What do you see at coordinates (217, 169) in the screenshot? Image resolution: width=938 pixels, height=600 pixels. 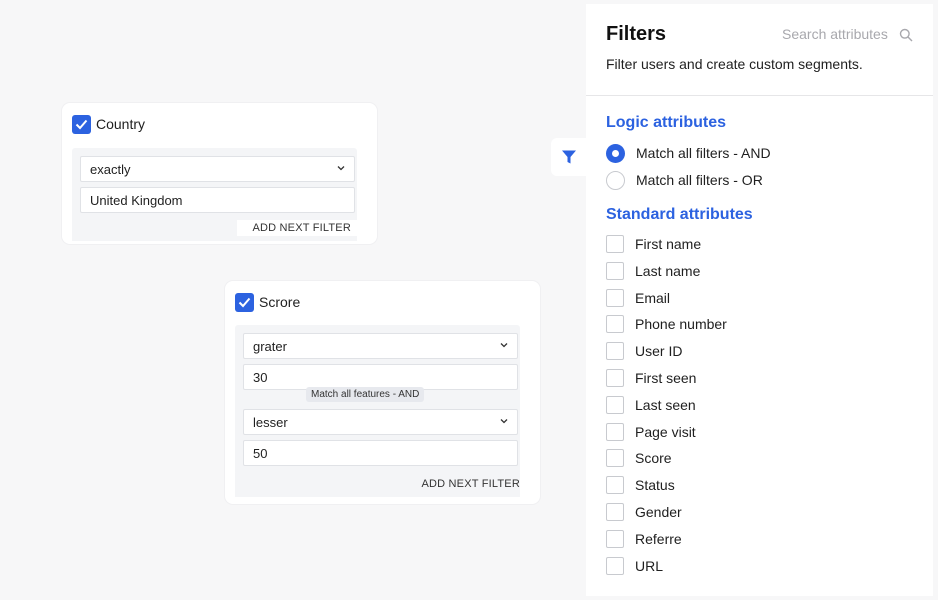 I see `country-operator-select: exactly` at bounding box center [217, 169].